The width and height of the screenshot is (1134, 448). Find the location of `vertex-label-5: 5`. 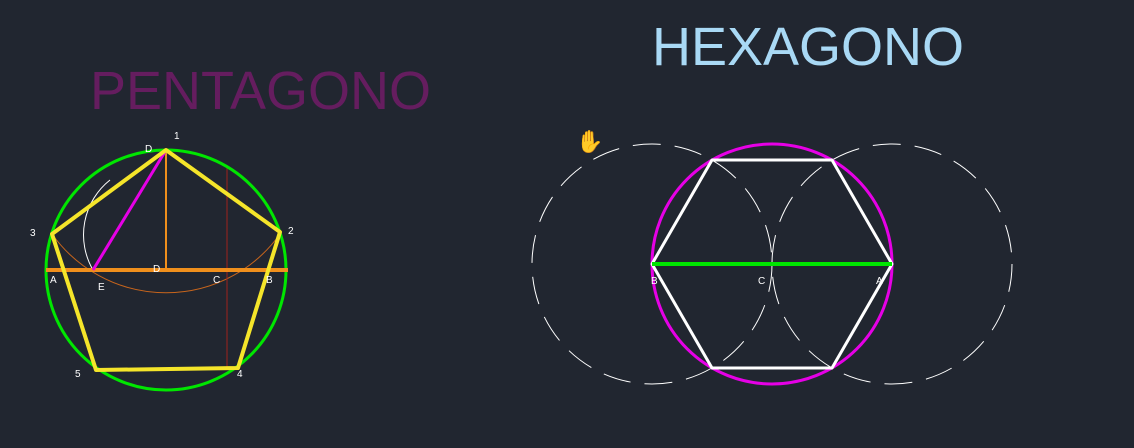

vertex-label-5: 5 is located at coordinates (78, 374).